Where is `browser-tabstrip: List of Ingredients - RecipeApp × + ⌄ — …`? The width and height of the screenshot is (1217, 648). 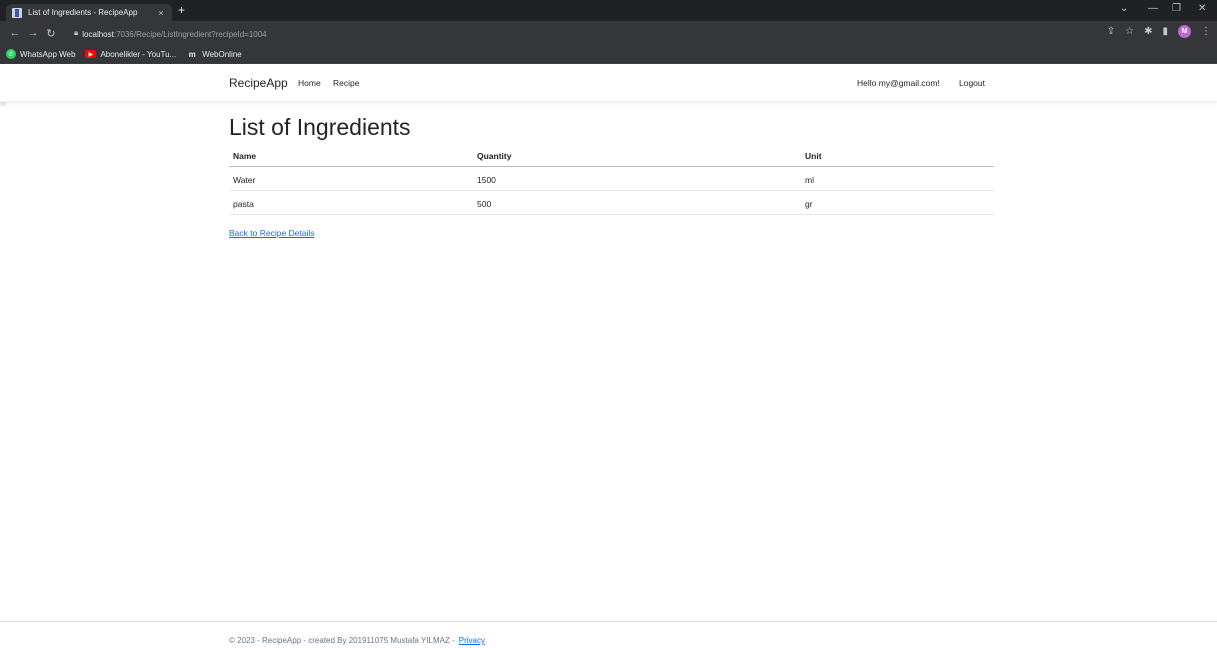
browser-tabstrip: List of Ingredients - RecipeApp × + ⌄ — … is located at coordinates (608, 10).